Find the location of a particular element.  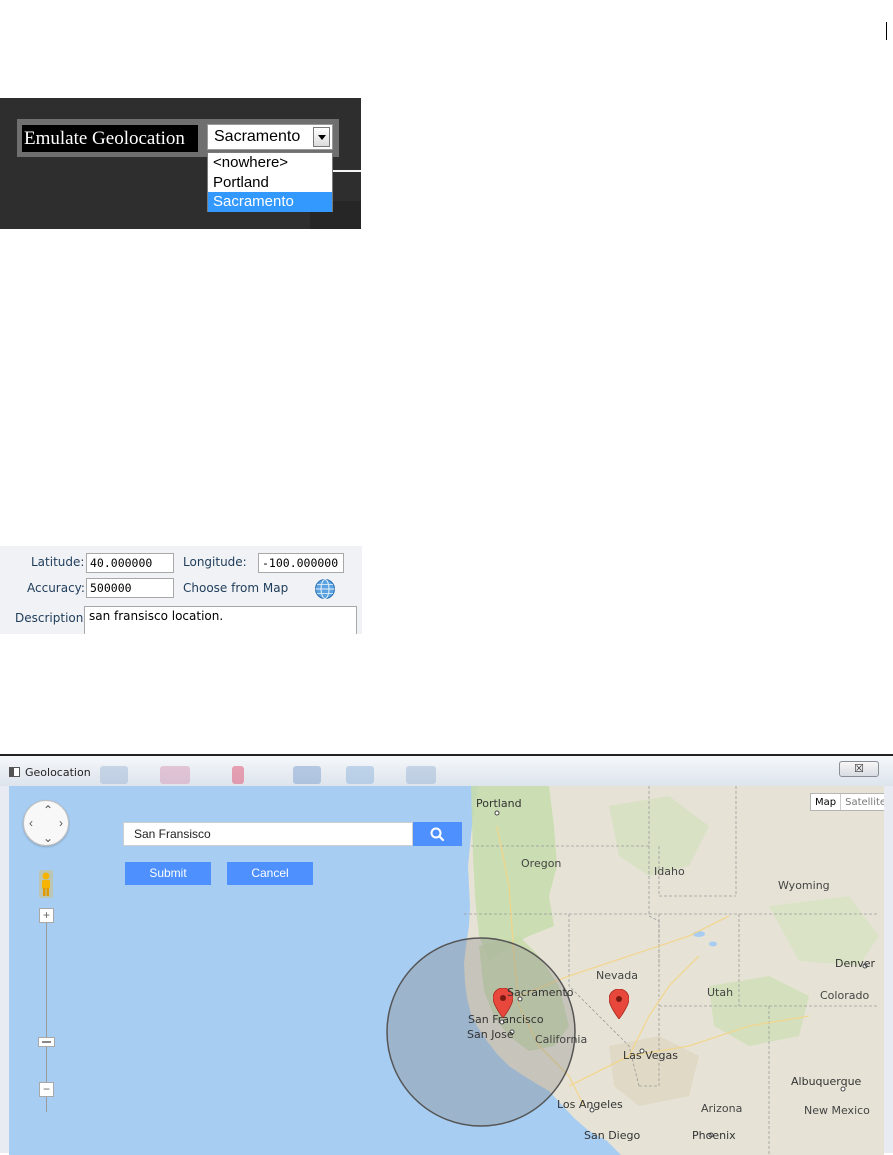

search-icon is located at coordinates (437, 834).